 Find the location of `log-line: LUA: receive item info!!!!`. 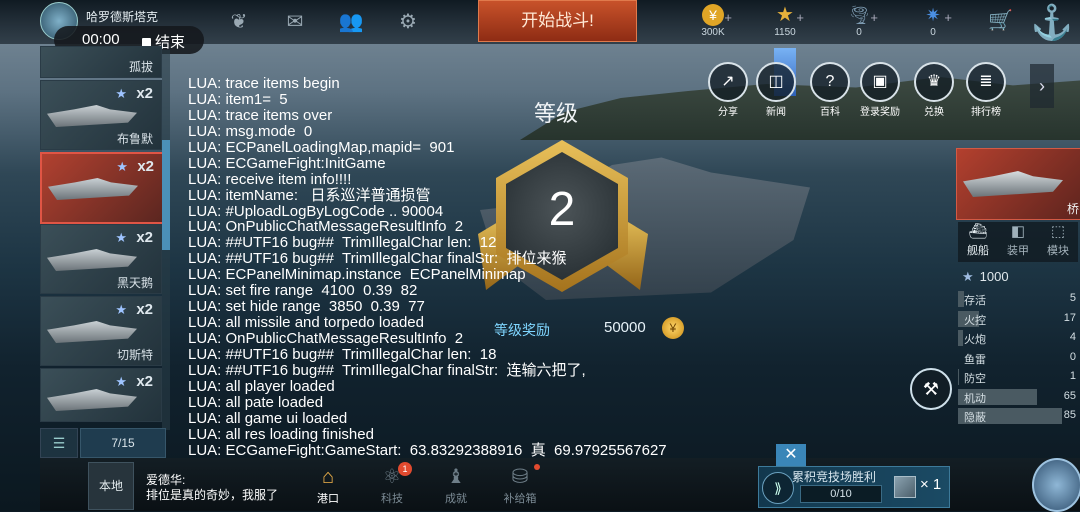

log-line: LUA: receive item info!!!! is located at coordinates (270, 179).